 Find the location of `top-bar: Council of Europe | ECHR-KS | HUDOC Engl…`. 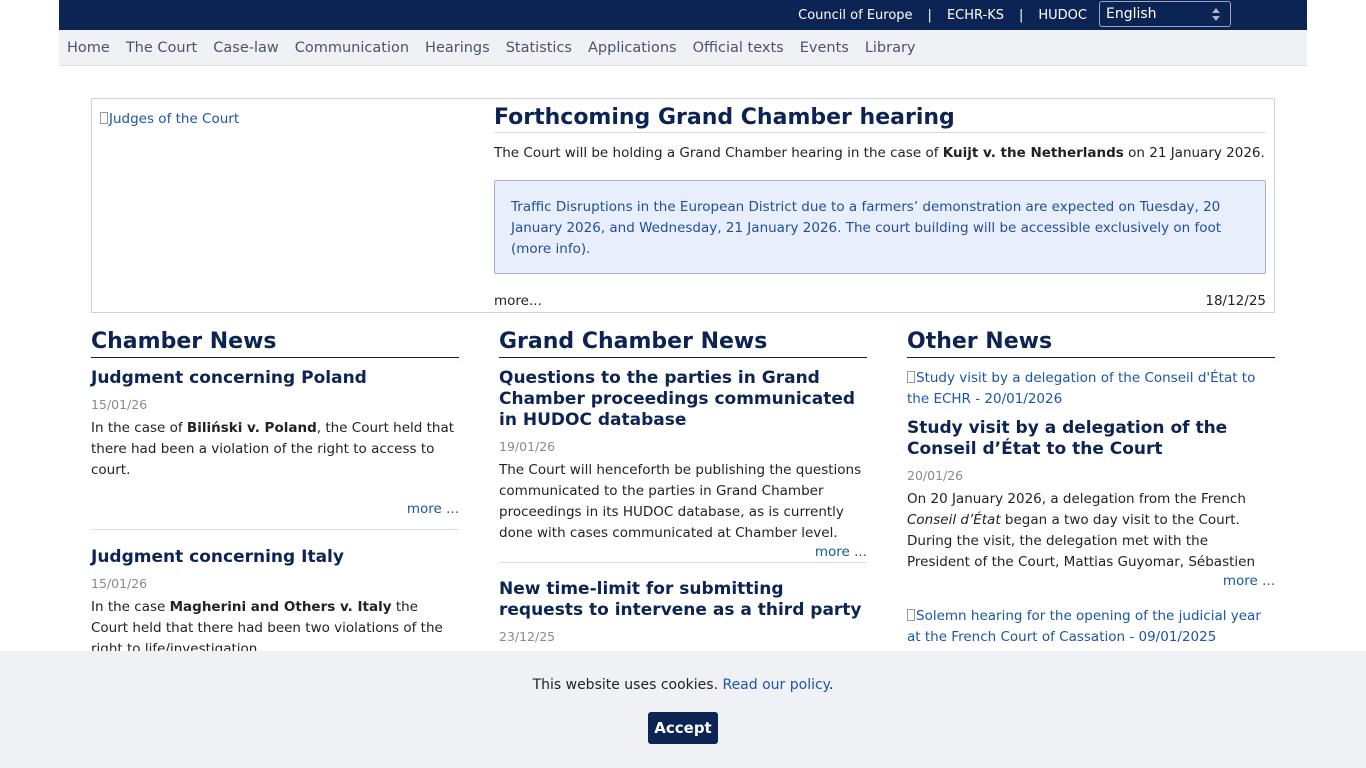

top-bar: Council of Europe | ECHR-KS | HUDOC Engl… is located at coordinates (683, 15).